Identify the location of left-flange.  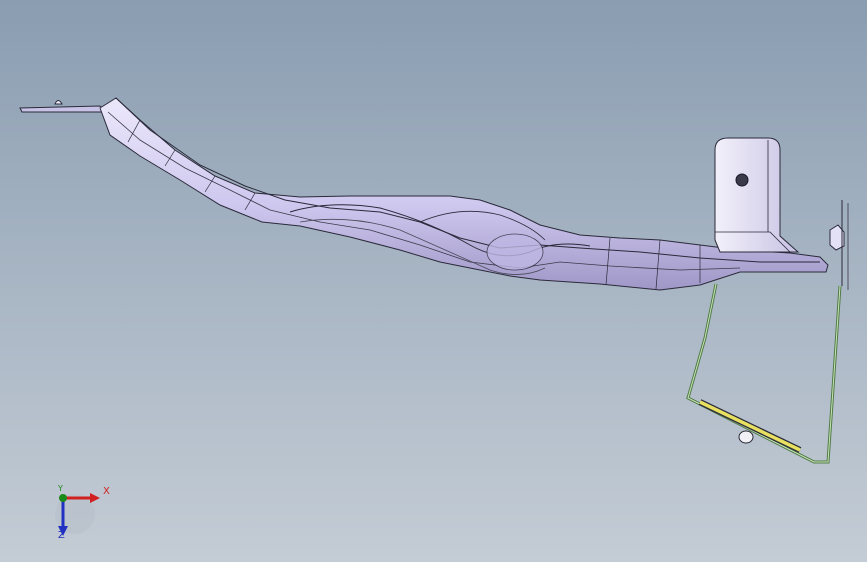
(64, 106).